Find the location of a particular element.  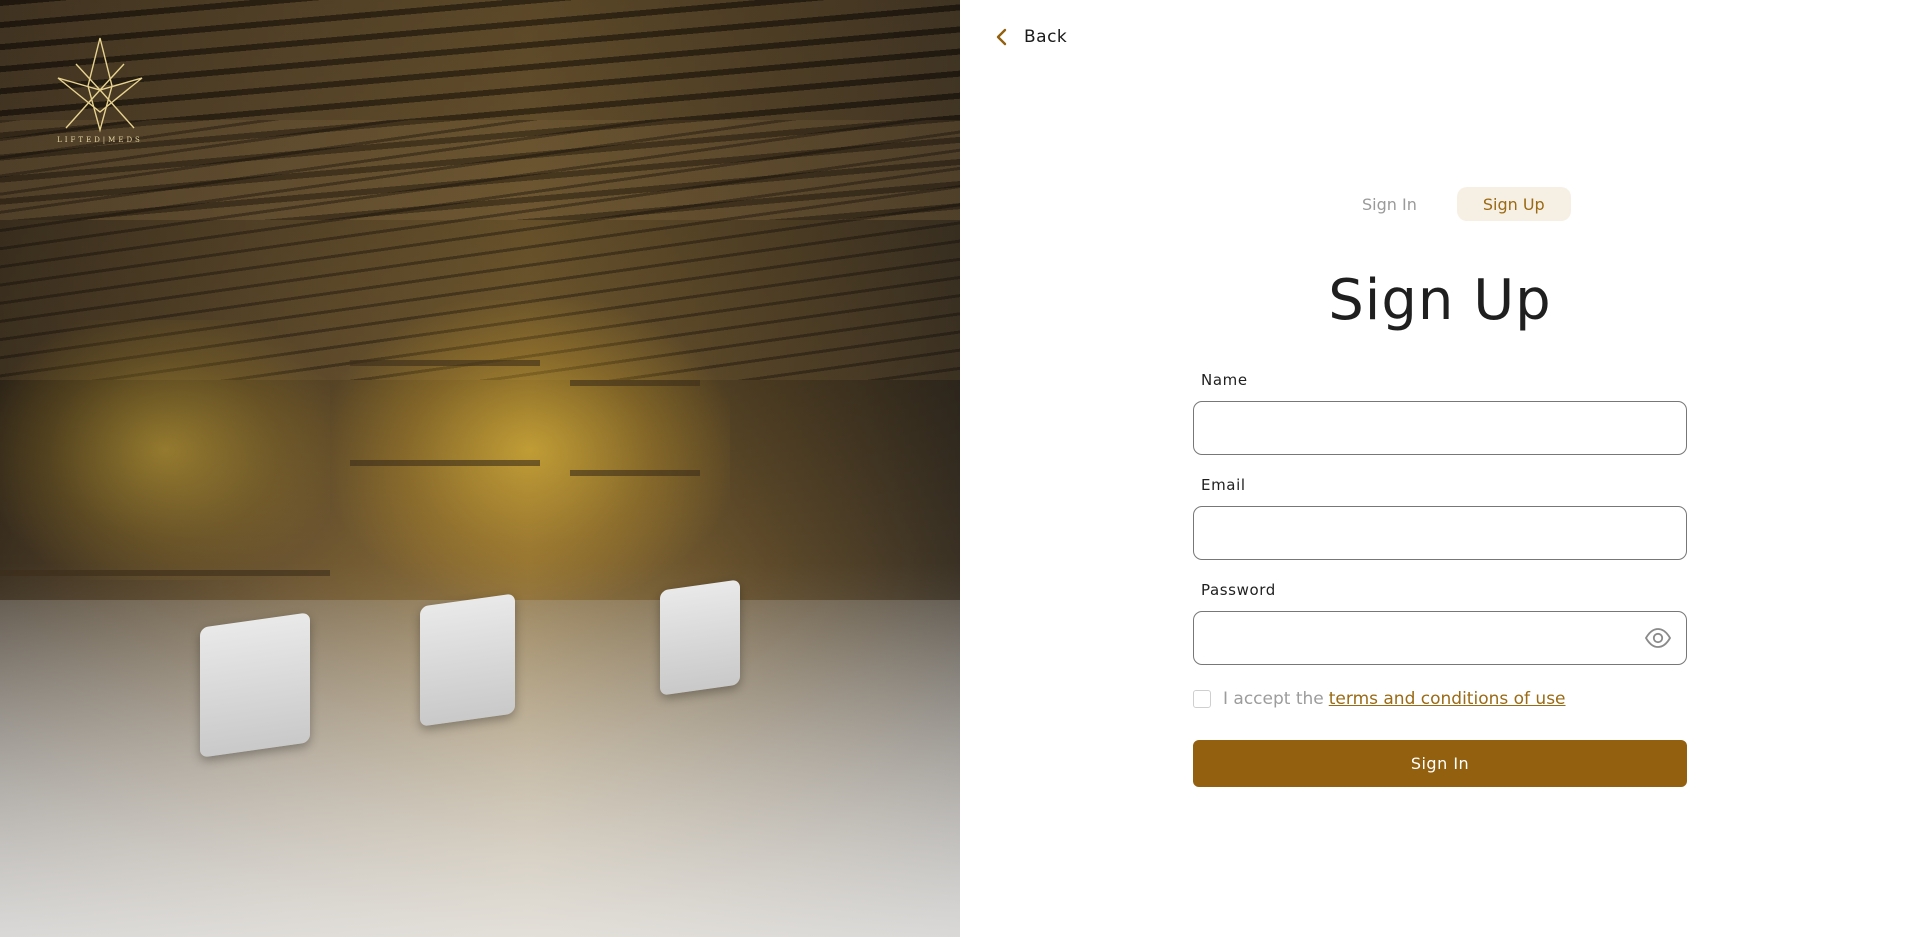

star-logo-icon is located at coordinates (100, 85).